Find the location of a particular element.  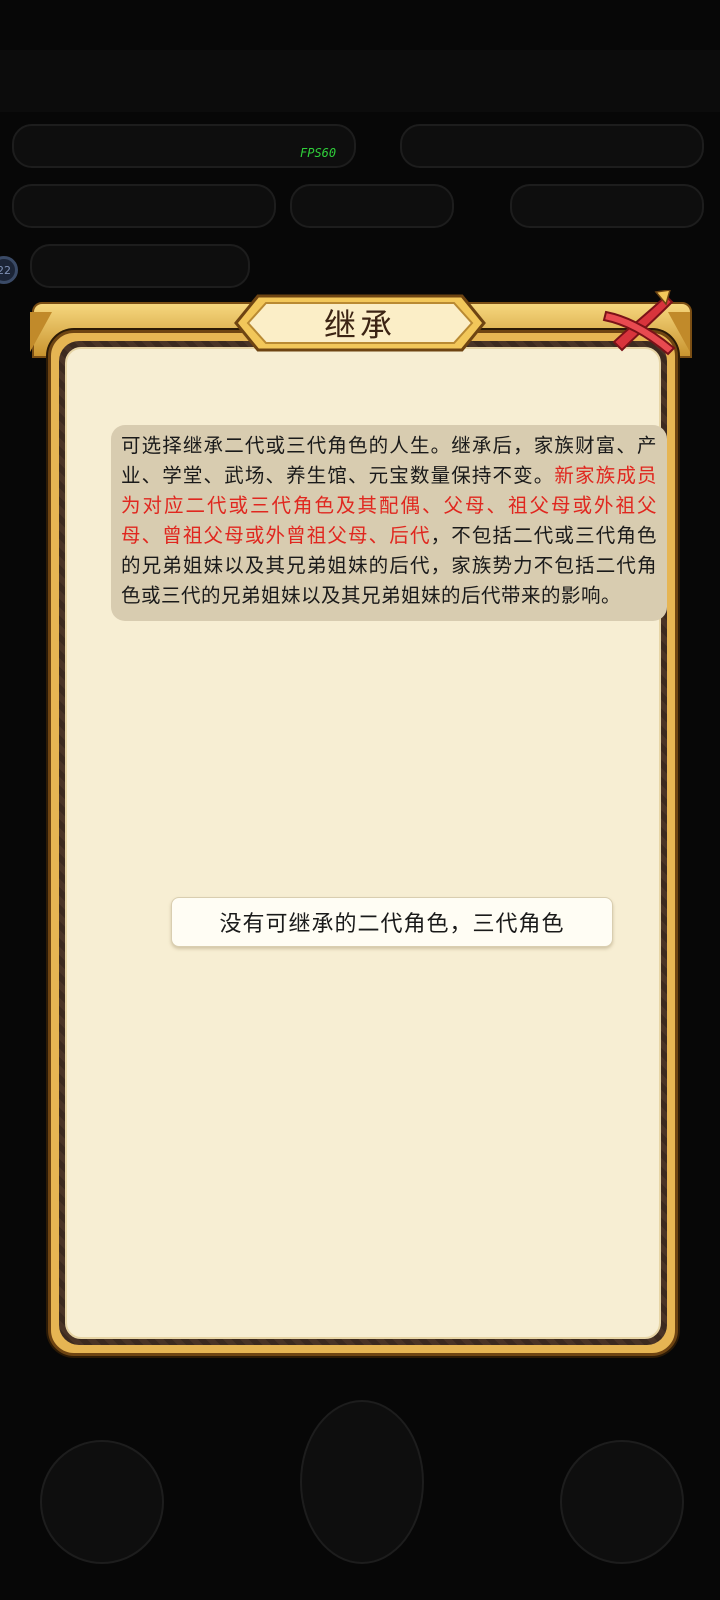

close-x-icon is located at coordinates (639, 322).